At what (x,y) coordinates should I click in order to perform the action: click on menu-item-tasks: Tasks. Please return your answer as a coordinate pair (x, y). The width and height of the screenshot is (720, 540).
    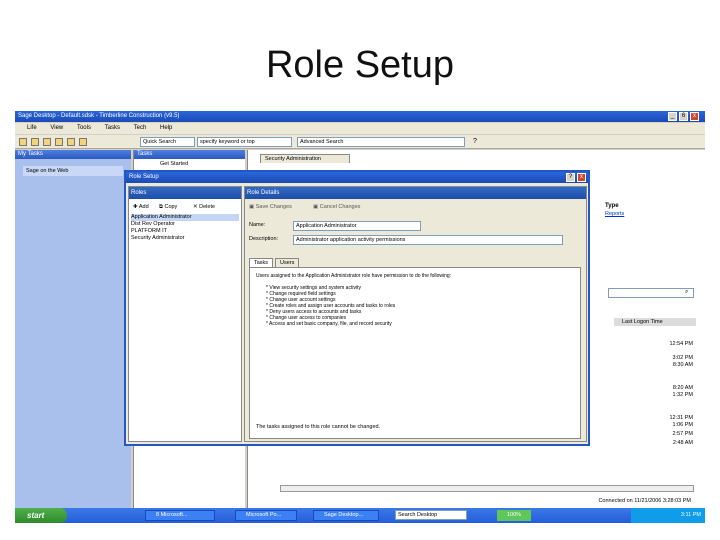
    Looking at the image, I should click on (112, 128).